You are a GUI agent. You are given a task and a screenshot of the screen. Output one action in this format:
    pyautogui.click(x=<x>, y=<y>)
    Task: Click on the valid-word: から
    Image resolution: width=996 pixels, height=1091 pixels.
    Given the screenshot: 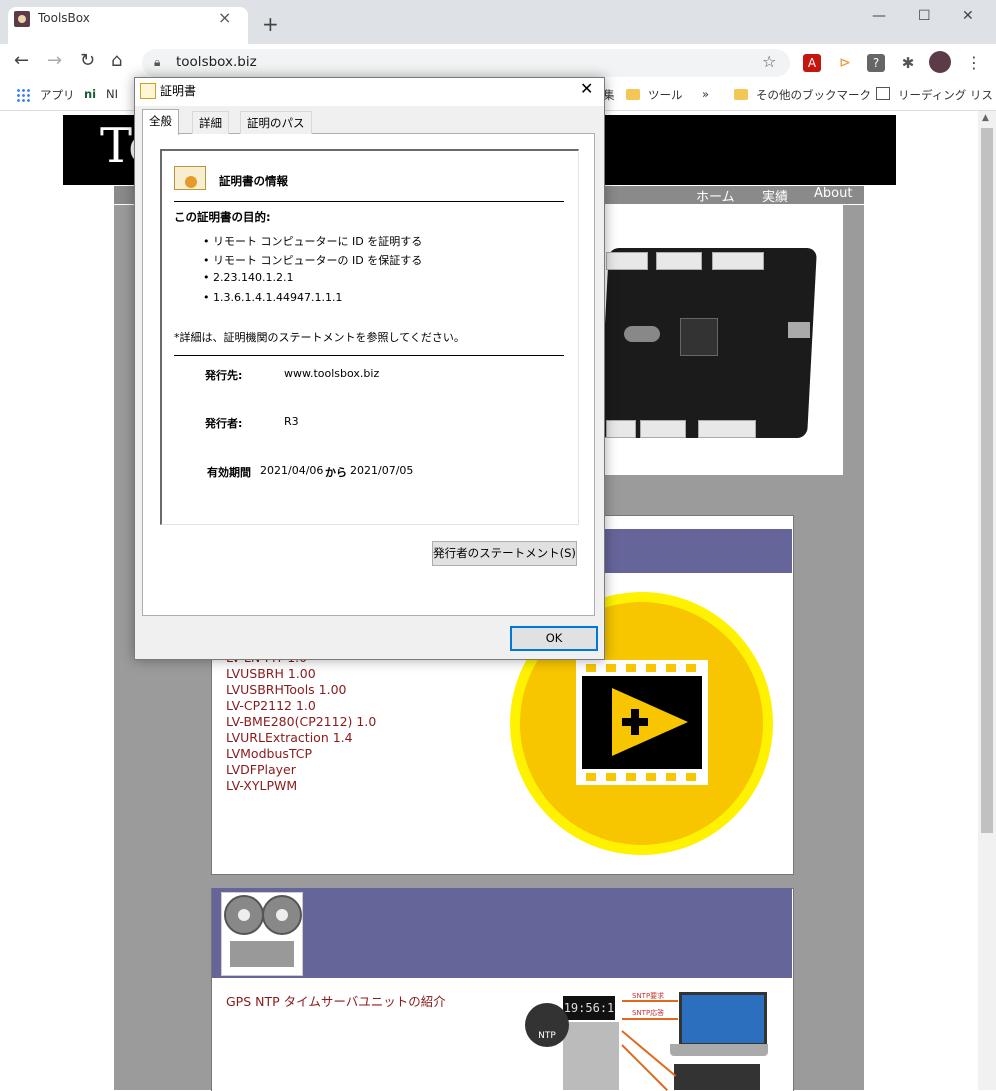 What is the action you would take?
    pyautogui.click(x=336, y=472)
    